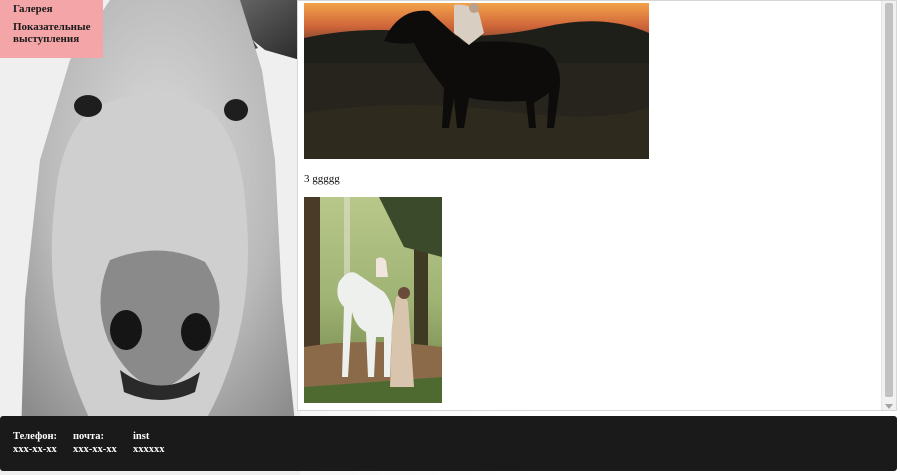  Describe the element at coordinates (35, 443) in the screenshot. I see `contact-phone: Телефон: xxx-xx-xx` at that location.